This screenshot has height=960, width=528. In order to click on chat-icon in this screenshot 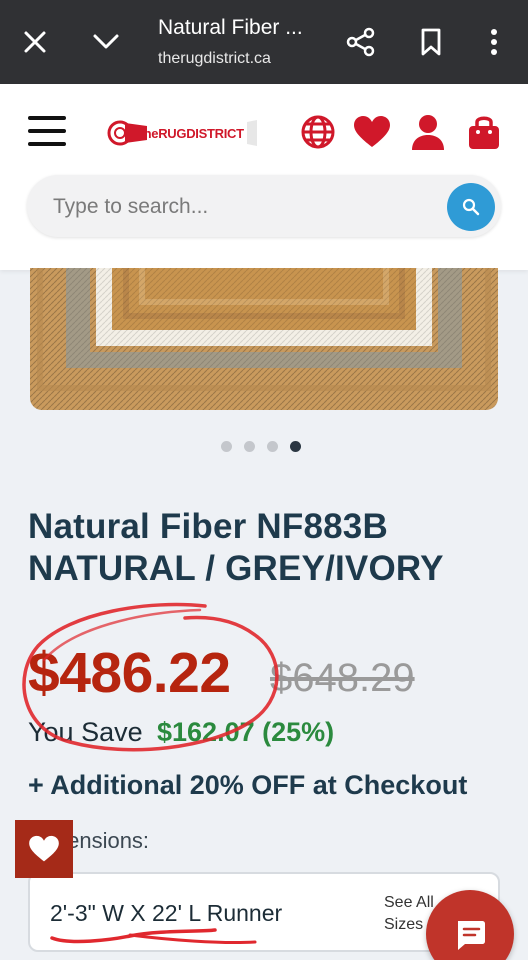, I will do `click(471, 935)`.